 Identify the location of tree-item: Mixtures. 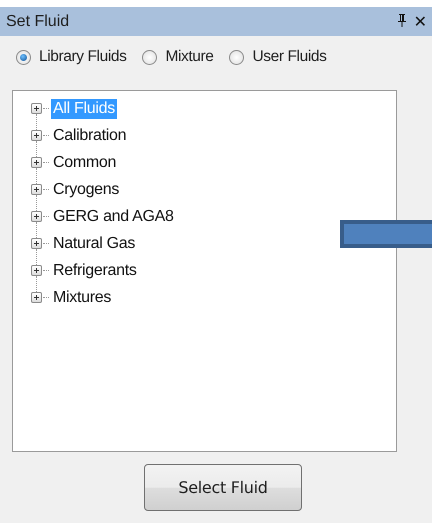
(82, 298).